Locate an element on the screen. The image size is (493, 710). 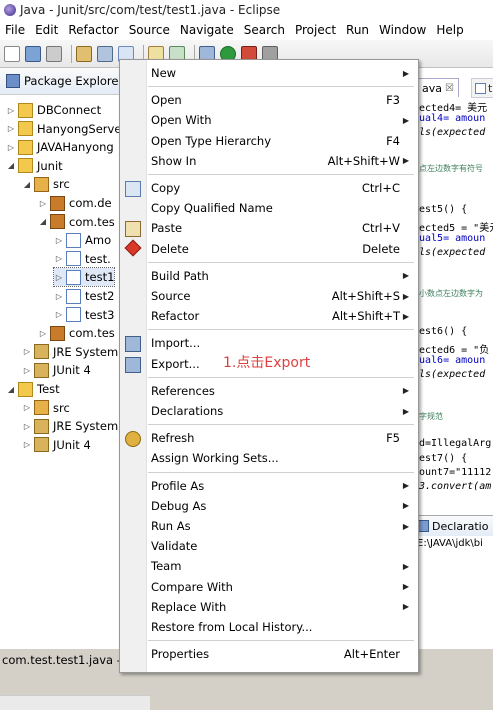
menu-item-source: Source Alt+Shift+S ▶ is located at coordinates (269, 296).